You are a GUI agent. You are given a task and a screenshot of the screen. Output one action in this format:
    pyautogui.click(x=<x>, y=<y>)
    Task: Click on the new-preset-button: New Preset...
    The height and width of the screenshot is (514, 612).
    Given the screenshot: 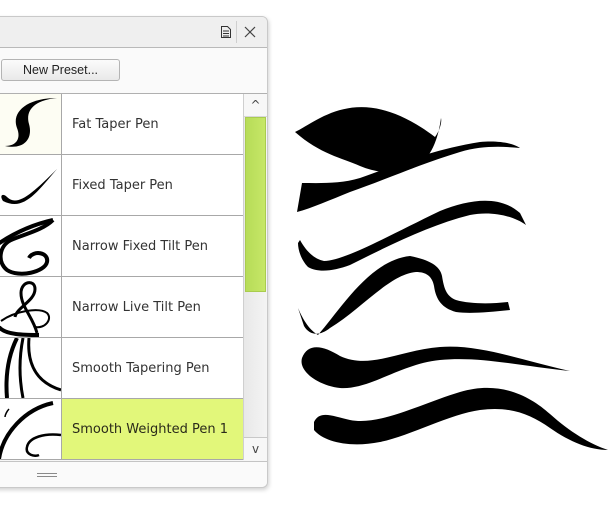 What is the action you would take?
    pyautogui.click(x=60, y=70)
    